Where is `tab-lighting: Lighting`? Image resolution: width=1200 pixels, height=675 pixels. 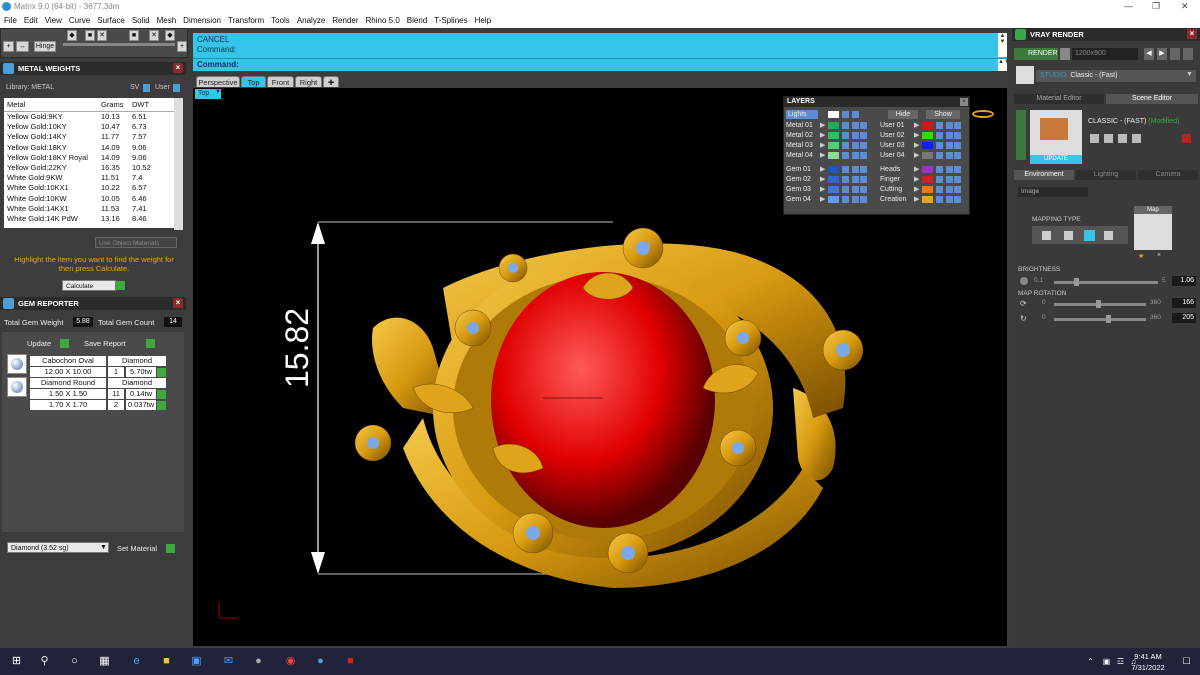
tab-lighting: Lighting is located at coordinates (1106, 175).